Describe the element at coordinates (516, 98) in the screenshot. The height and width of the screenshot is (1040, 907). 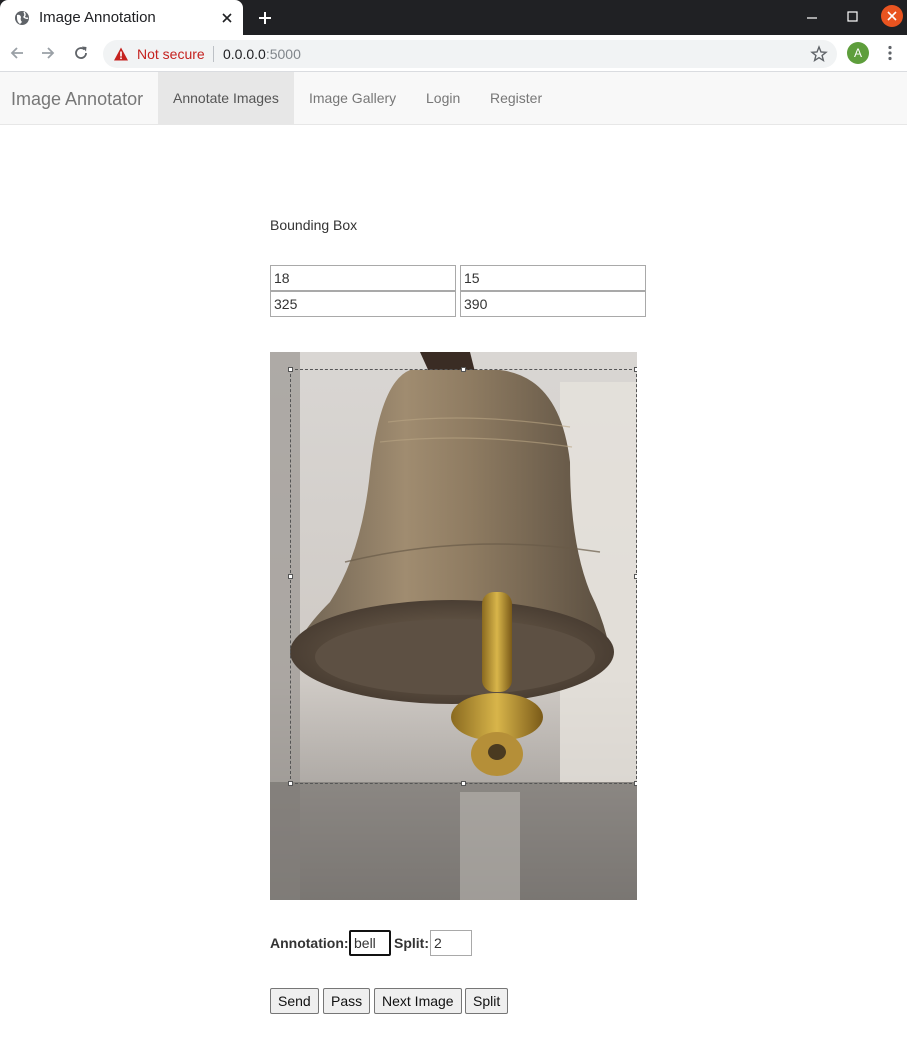
I see `nav-item-register: Register` at that location.